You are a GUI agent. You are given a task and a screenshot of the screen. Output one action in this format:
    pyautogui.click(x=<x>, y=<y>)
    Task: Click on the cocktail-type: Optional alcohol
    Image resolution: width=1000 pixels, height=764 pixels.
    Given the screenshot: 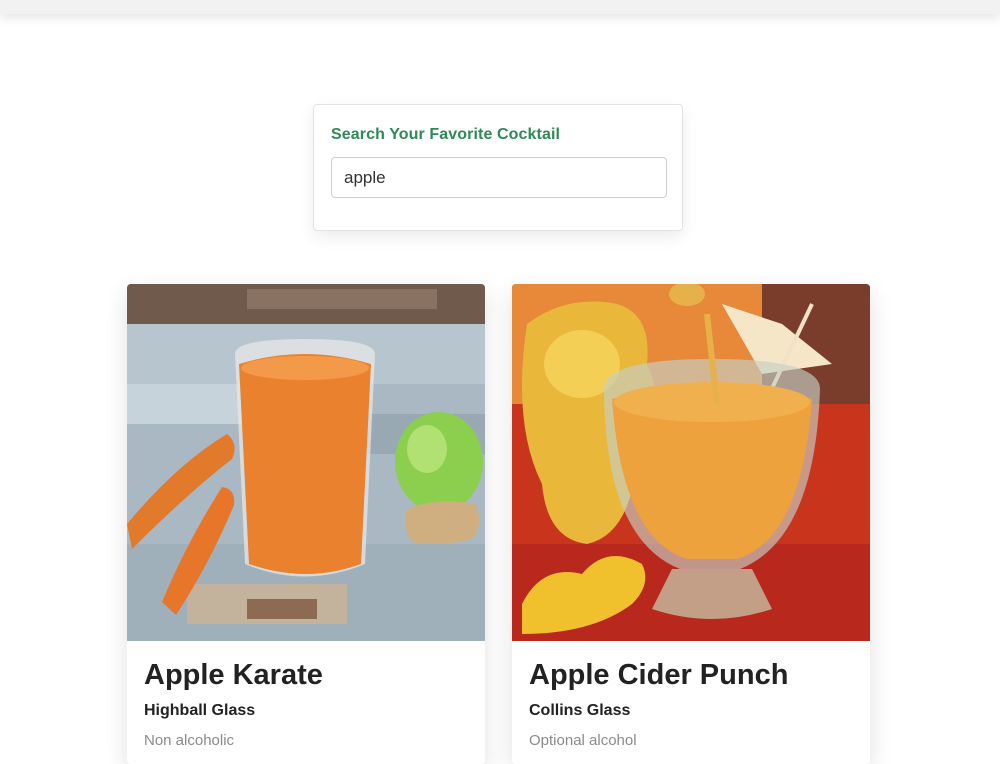 What is the action you would take?
    pyautogui.click(x=583, y=740)
    